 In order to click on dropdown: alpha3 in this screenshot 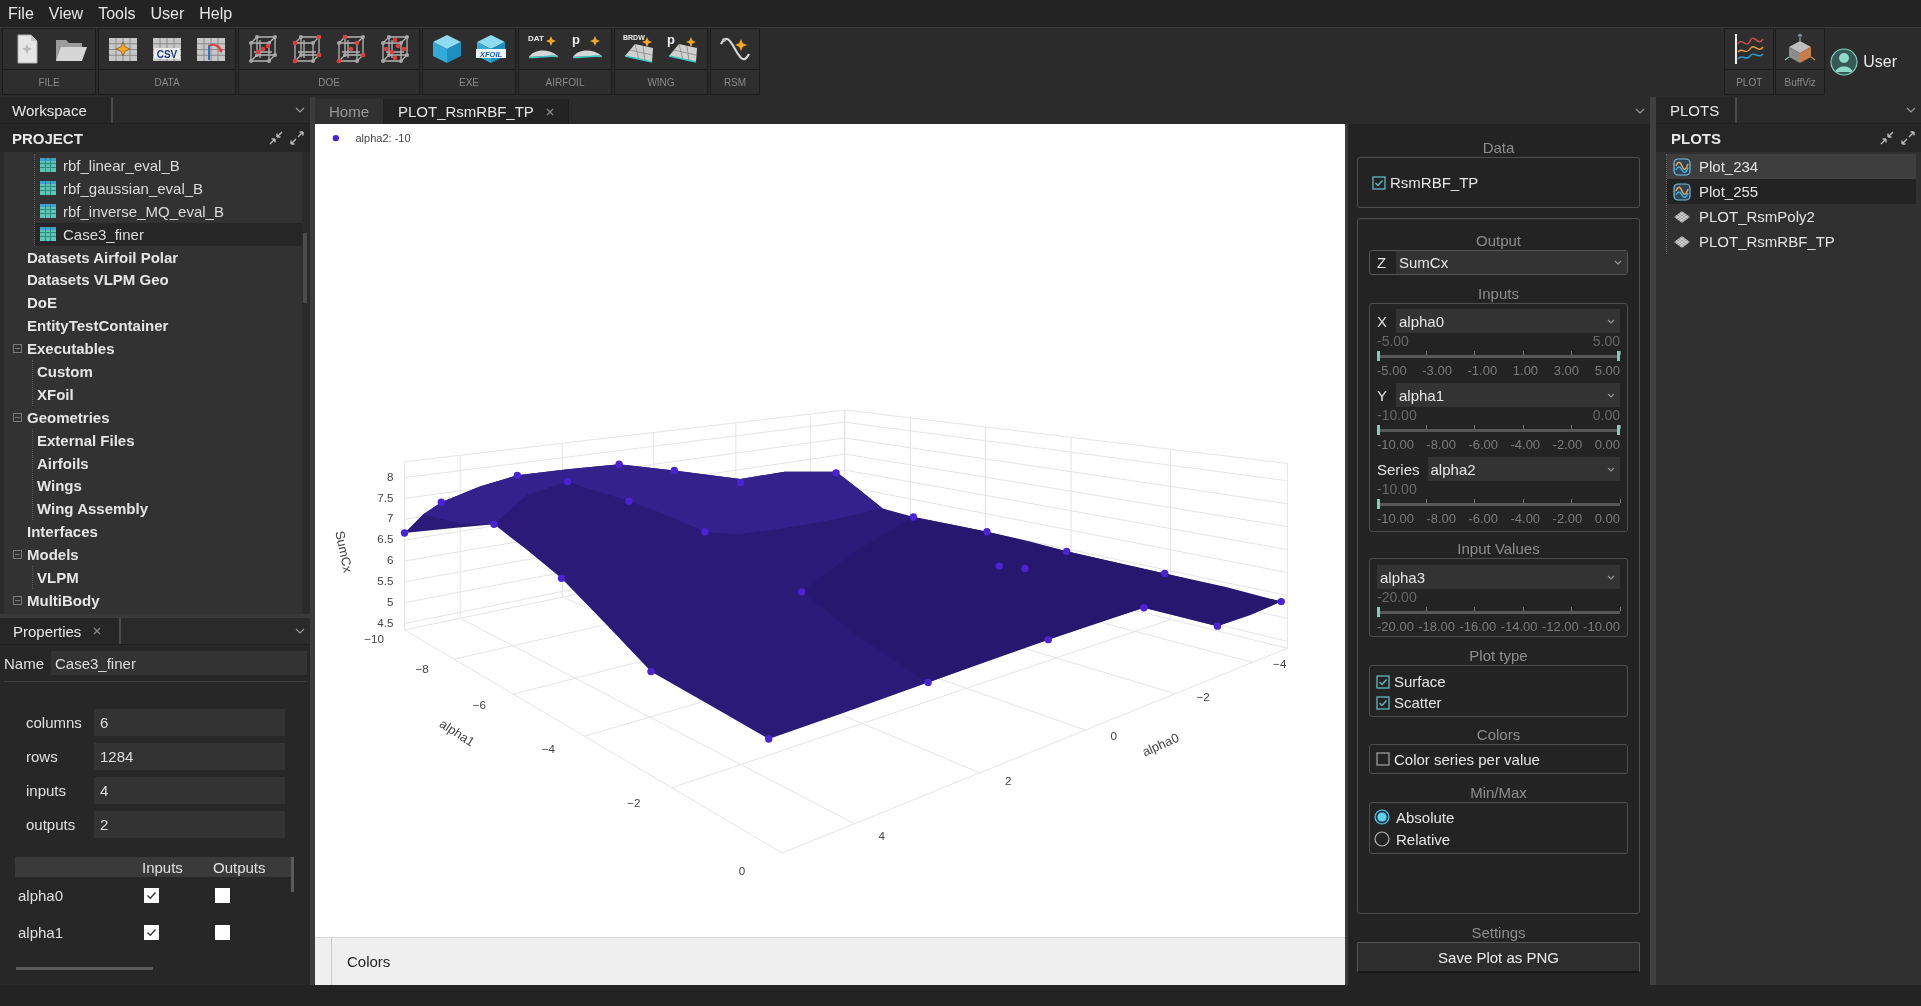, I will do `click(1498, 577)`.